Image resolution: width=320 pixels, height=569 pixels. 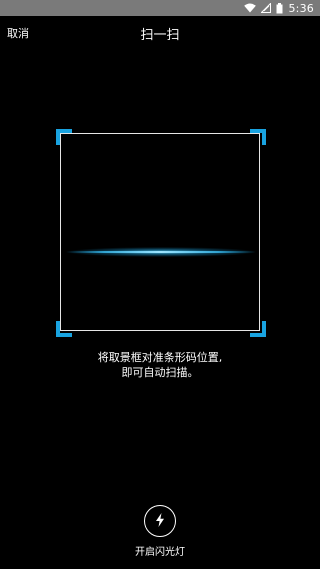 I want to click on page-title: 扫一扫, so click(x=160, y=35).